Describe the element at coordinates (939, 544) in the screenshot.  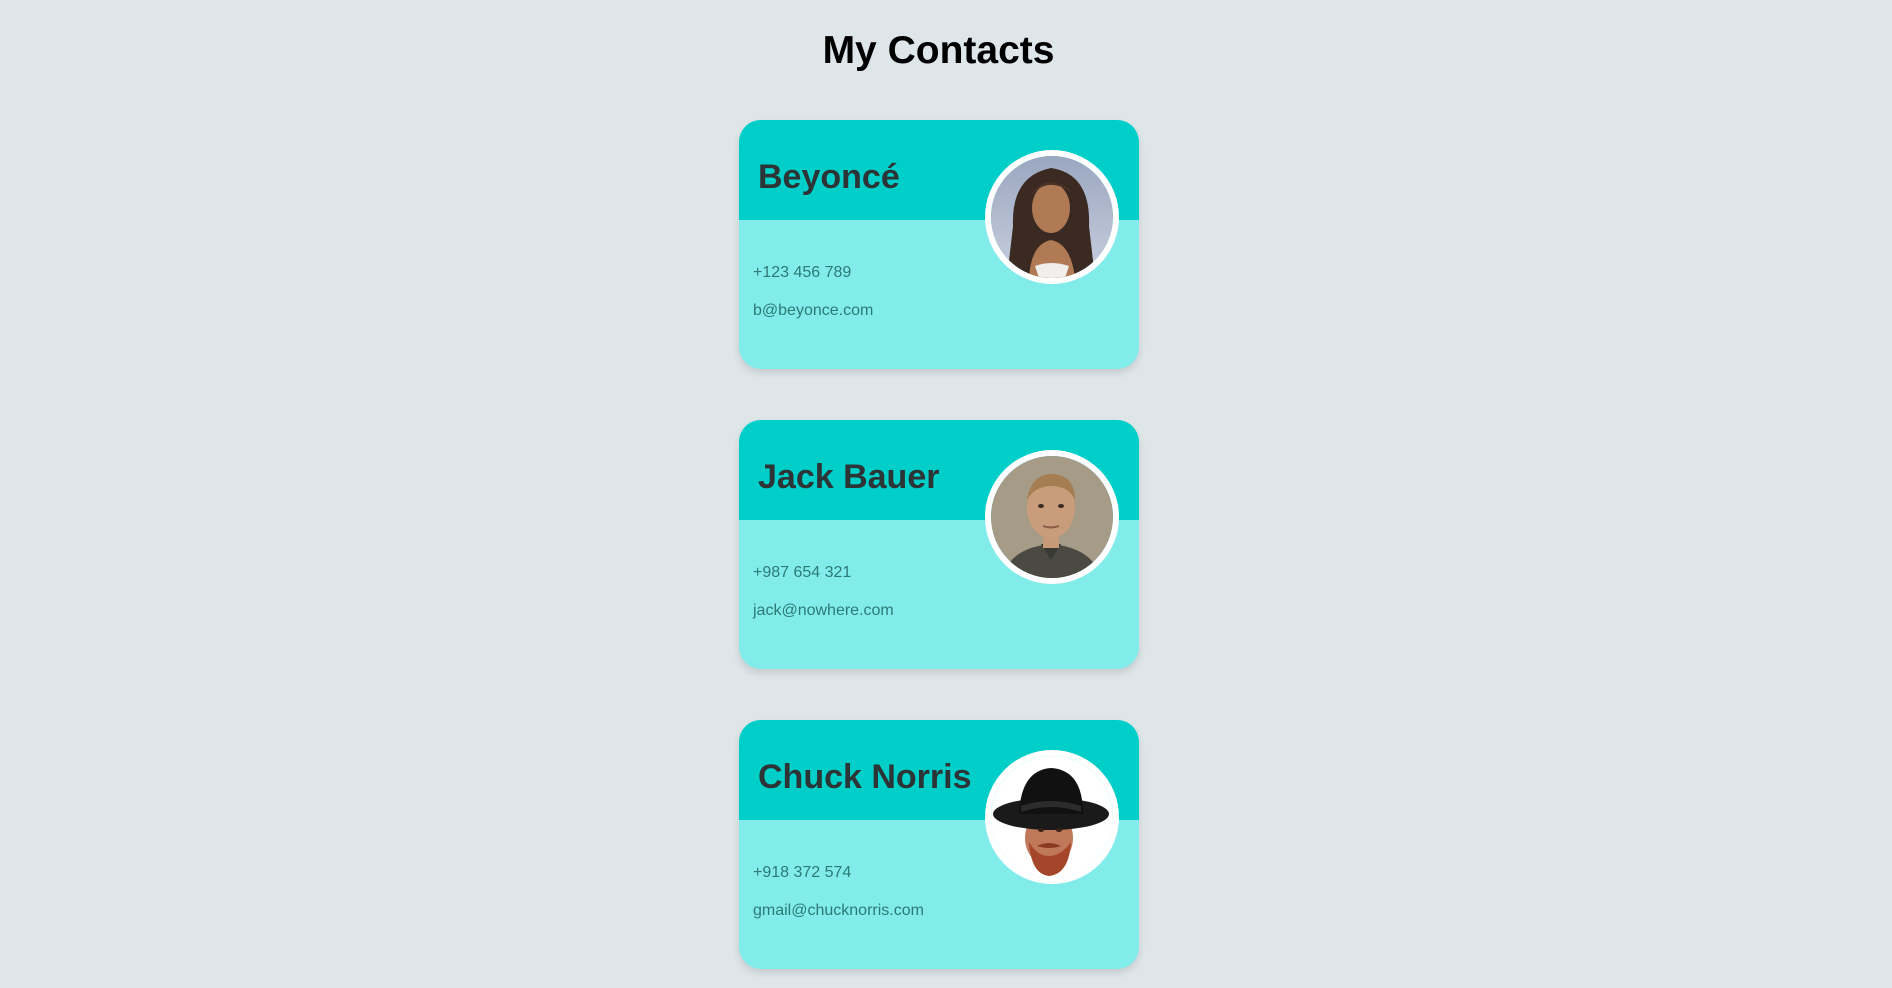
I see `contact-card: Jack Bauer +987 654 321 jack@nowhere.com` at that location.